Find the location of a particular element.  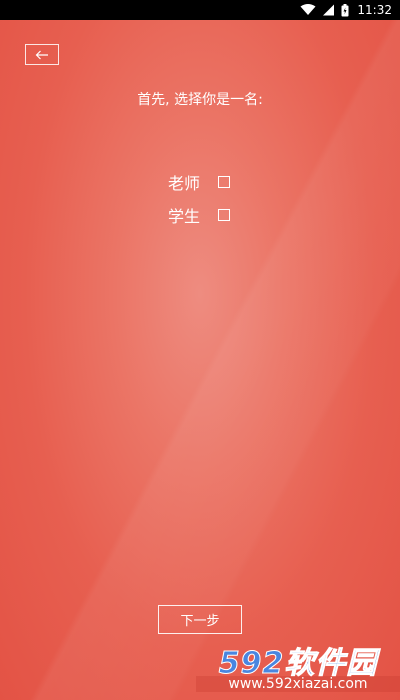

status-time: 11:32 is located at coordinates (374, 10).